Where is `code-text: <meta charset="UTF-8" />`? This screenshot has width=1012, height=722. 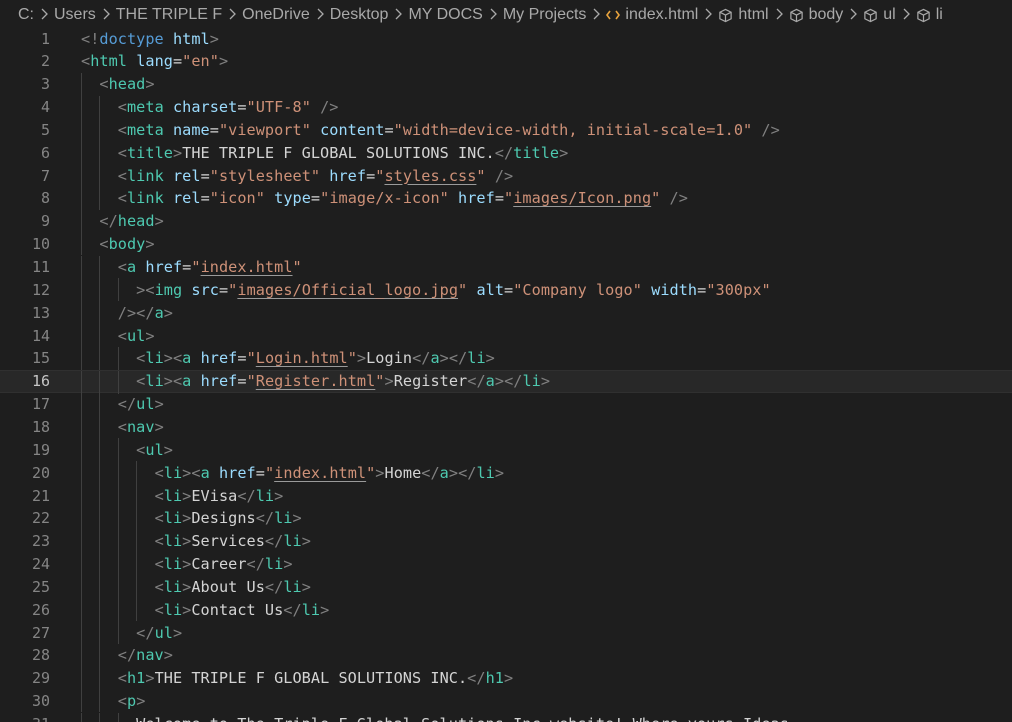 code-text: <meta charset="UTF-8" /> is located at coordinates (228, 107).